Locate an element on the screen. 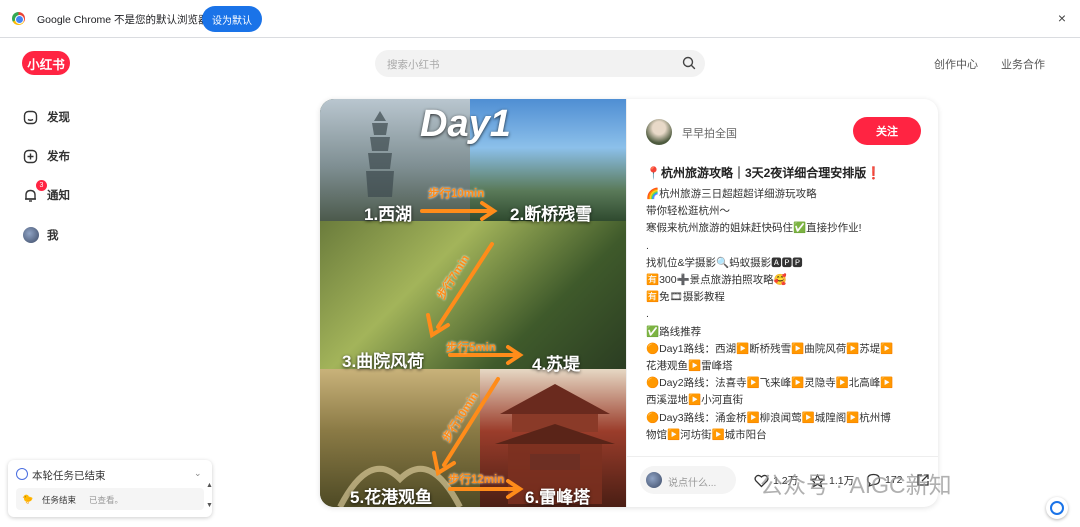  task-panel: 本轮任务已结束 ⌄ 🐤 任务结束 已查看。 ▲ ▼ is located at coordinates (110, 488).